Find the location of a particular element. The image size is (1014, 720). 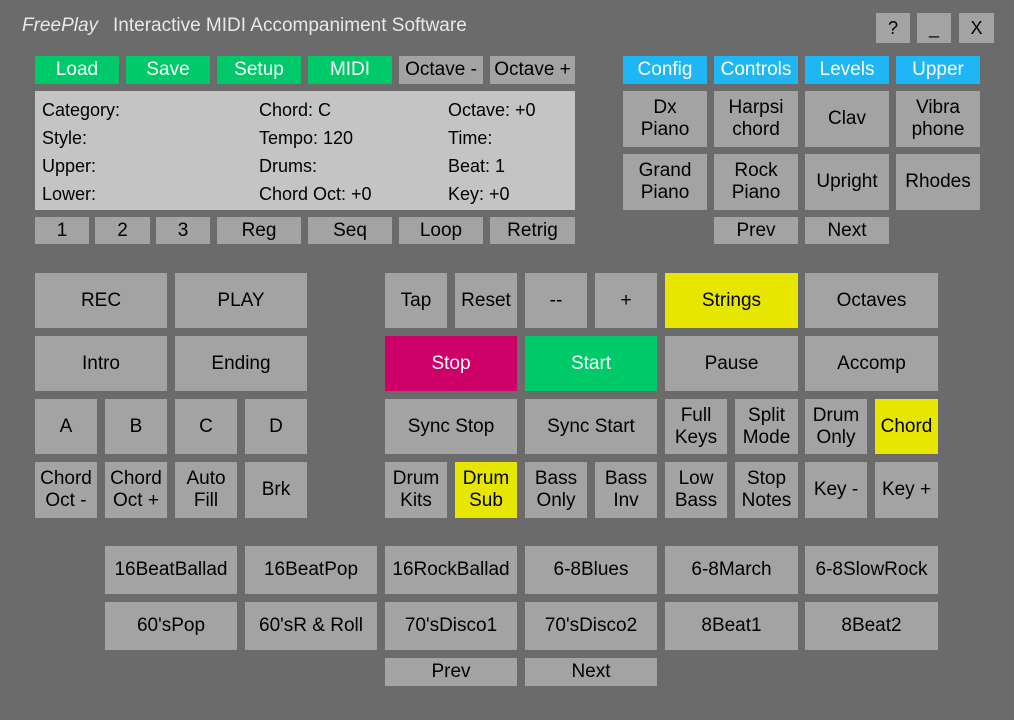

break-button: Brk is located at coordinates (276, 490).